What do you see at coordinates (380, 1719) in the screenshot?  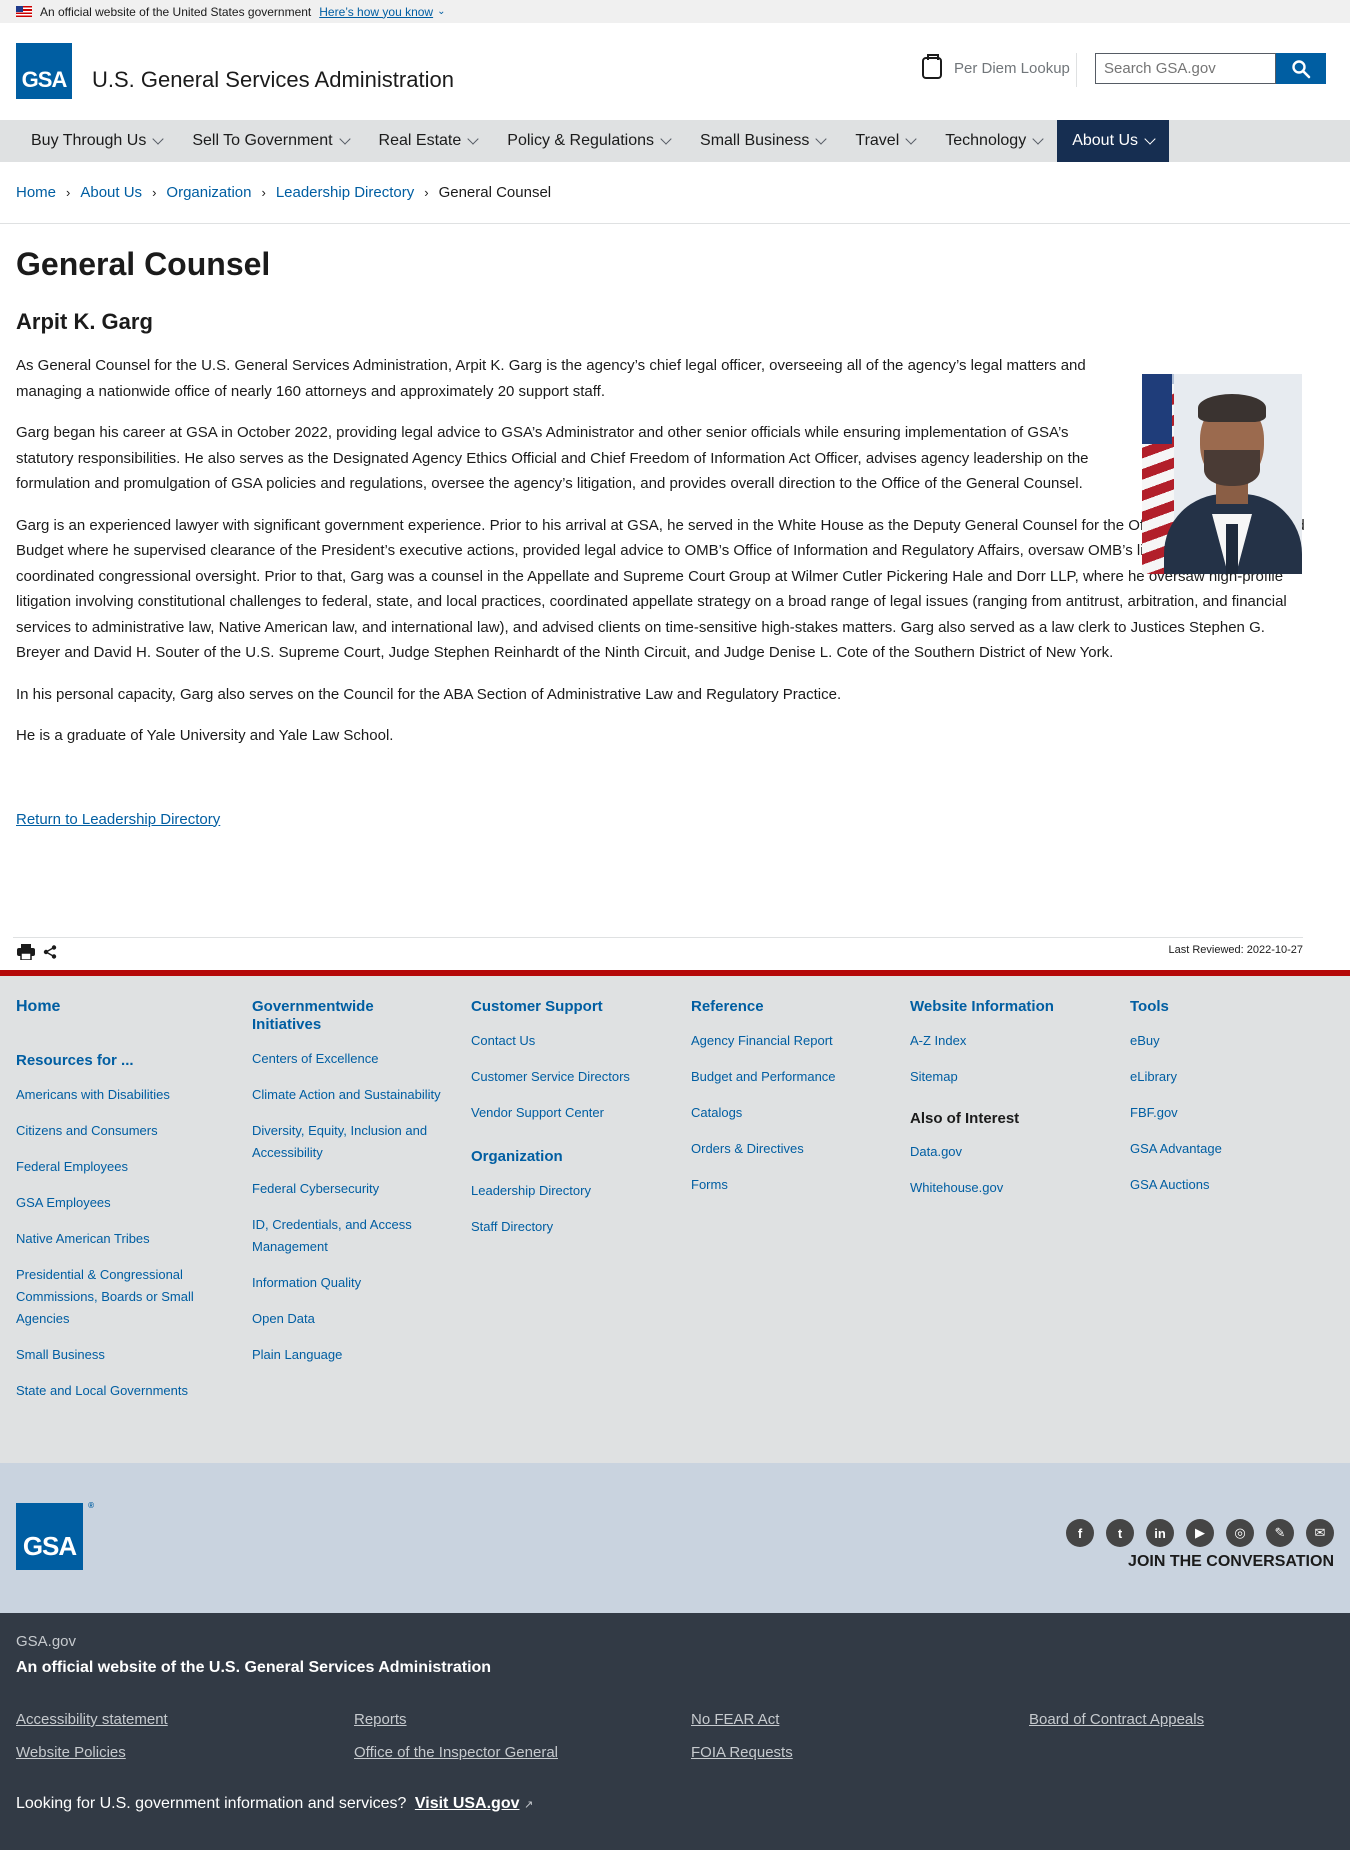 I see `reports-link: Reports` at bounding box center [380, 1719].